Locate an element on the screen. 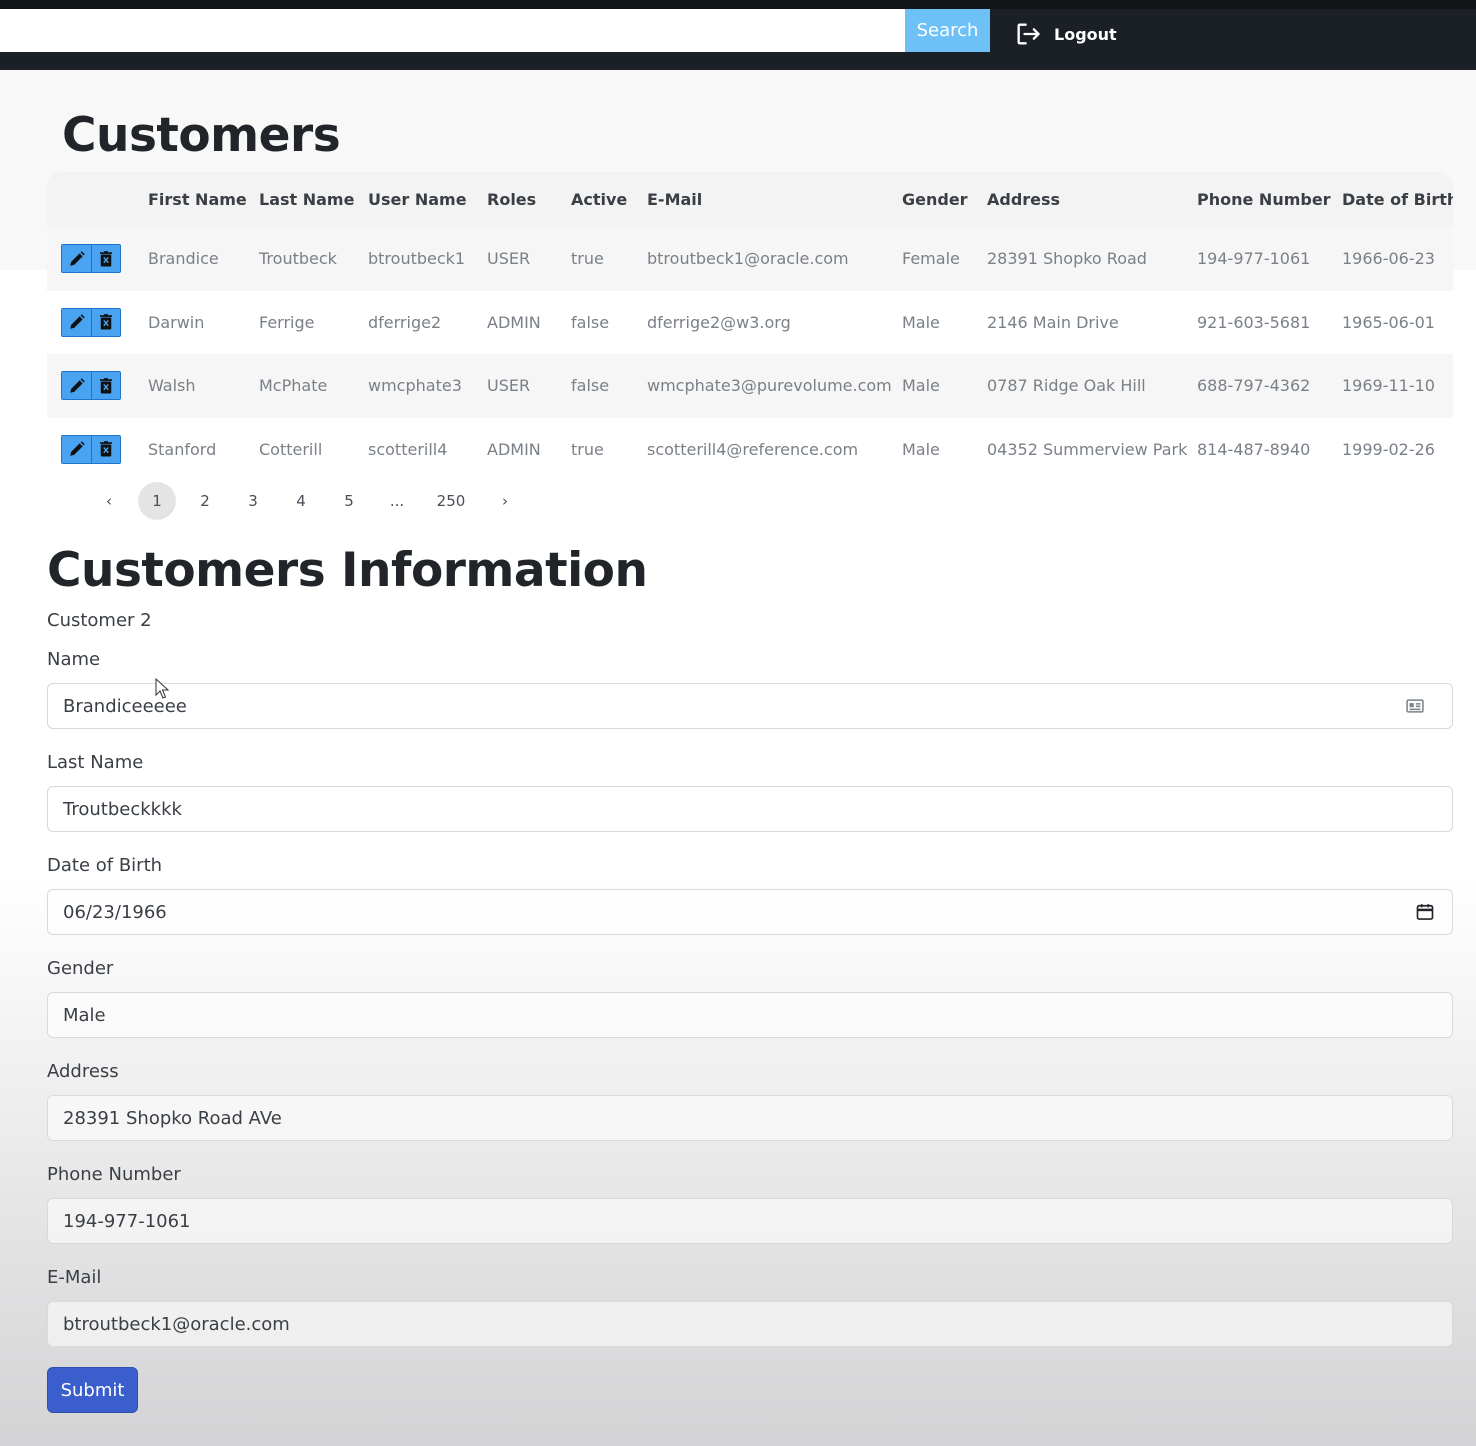 The width and height of the screenshot is (1476, 1446). table-cell: 921-603-5681 is located at coordinates (1254, 322).